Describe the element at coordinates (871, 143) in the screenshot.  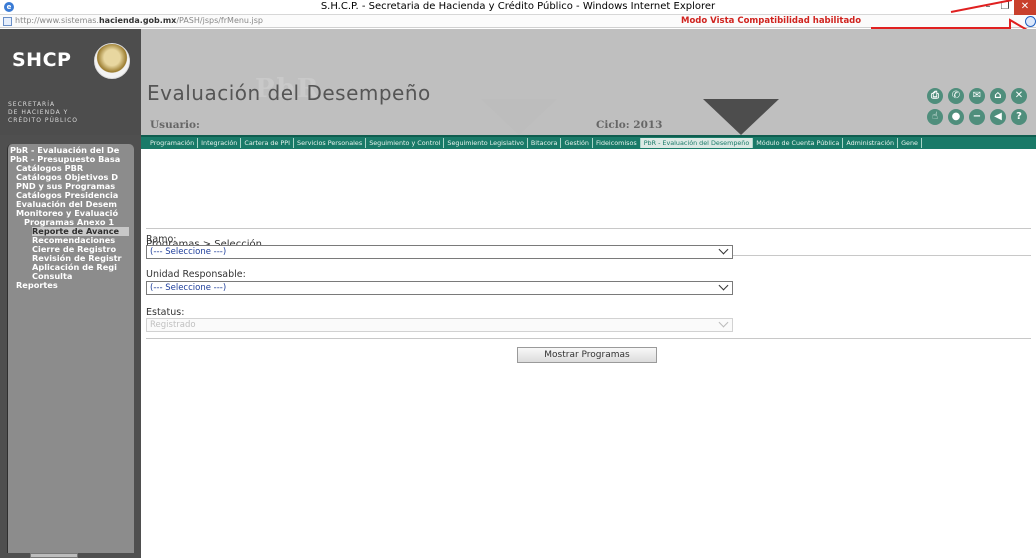
I see `tab-item: Administración` at that location.